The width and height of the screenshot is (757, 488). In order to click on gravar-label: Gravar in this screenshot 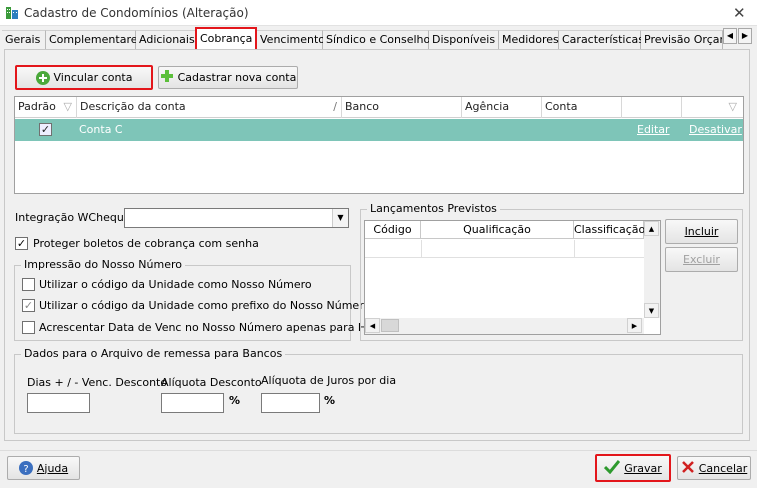, I will do `click(643, 468)`.